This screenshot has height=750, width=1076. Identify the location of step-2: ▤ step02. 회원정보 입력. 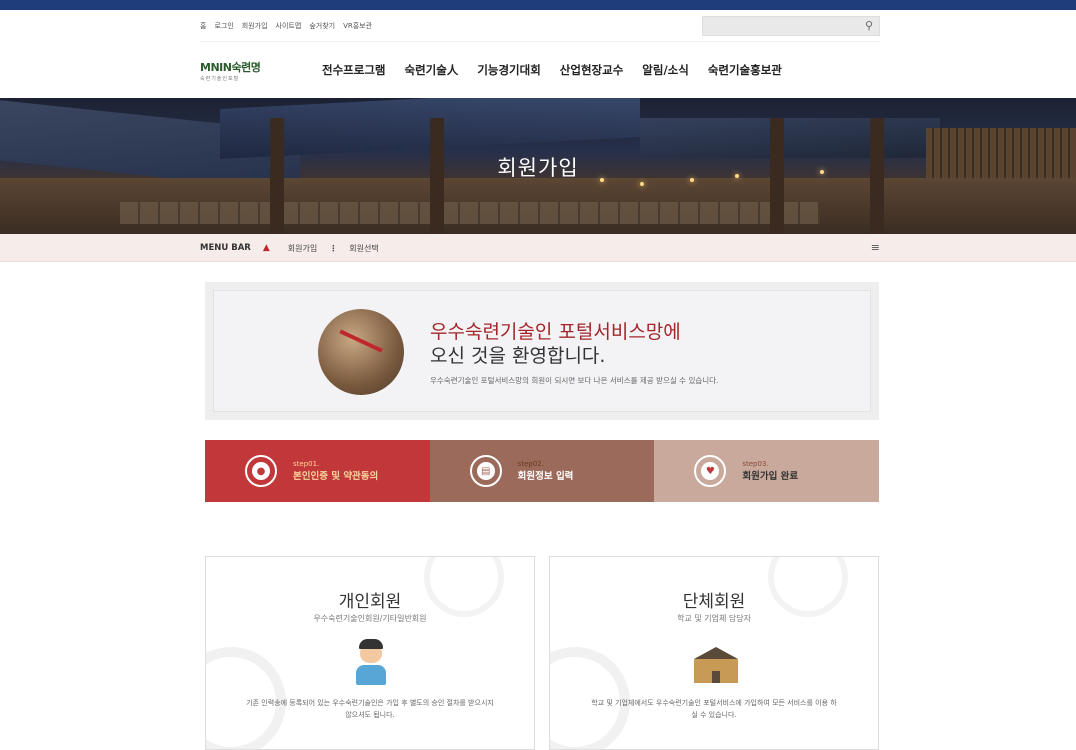
(542, 471).